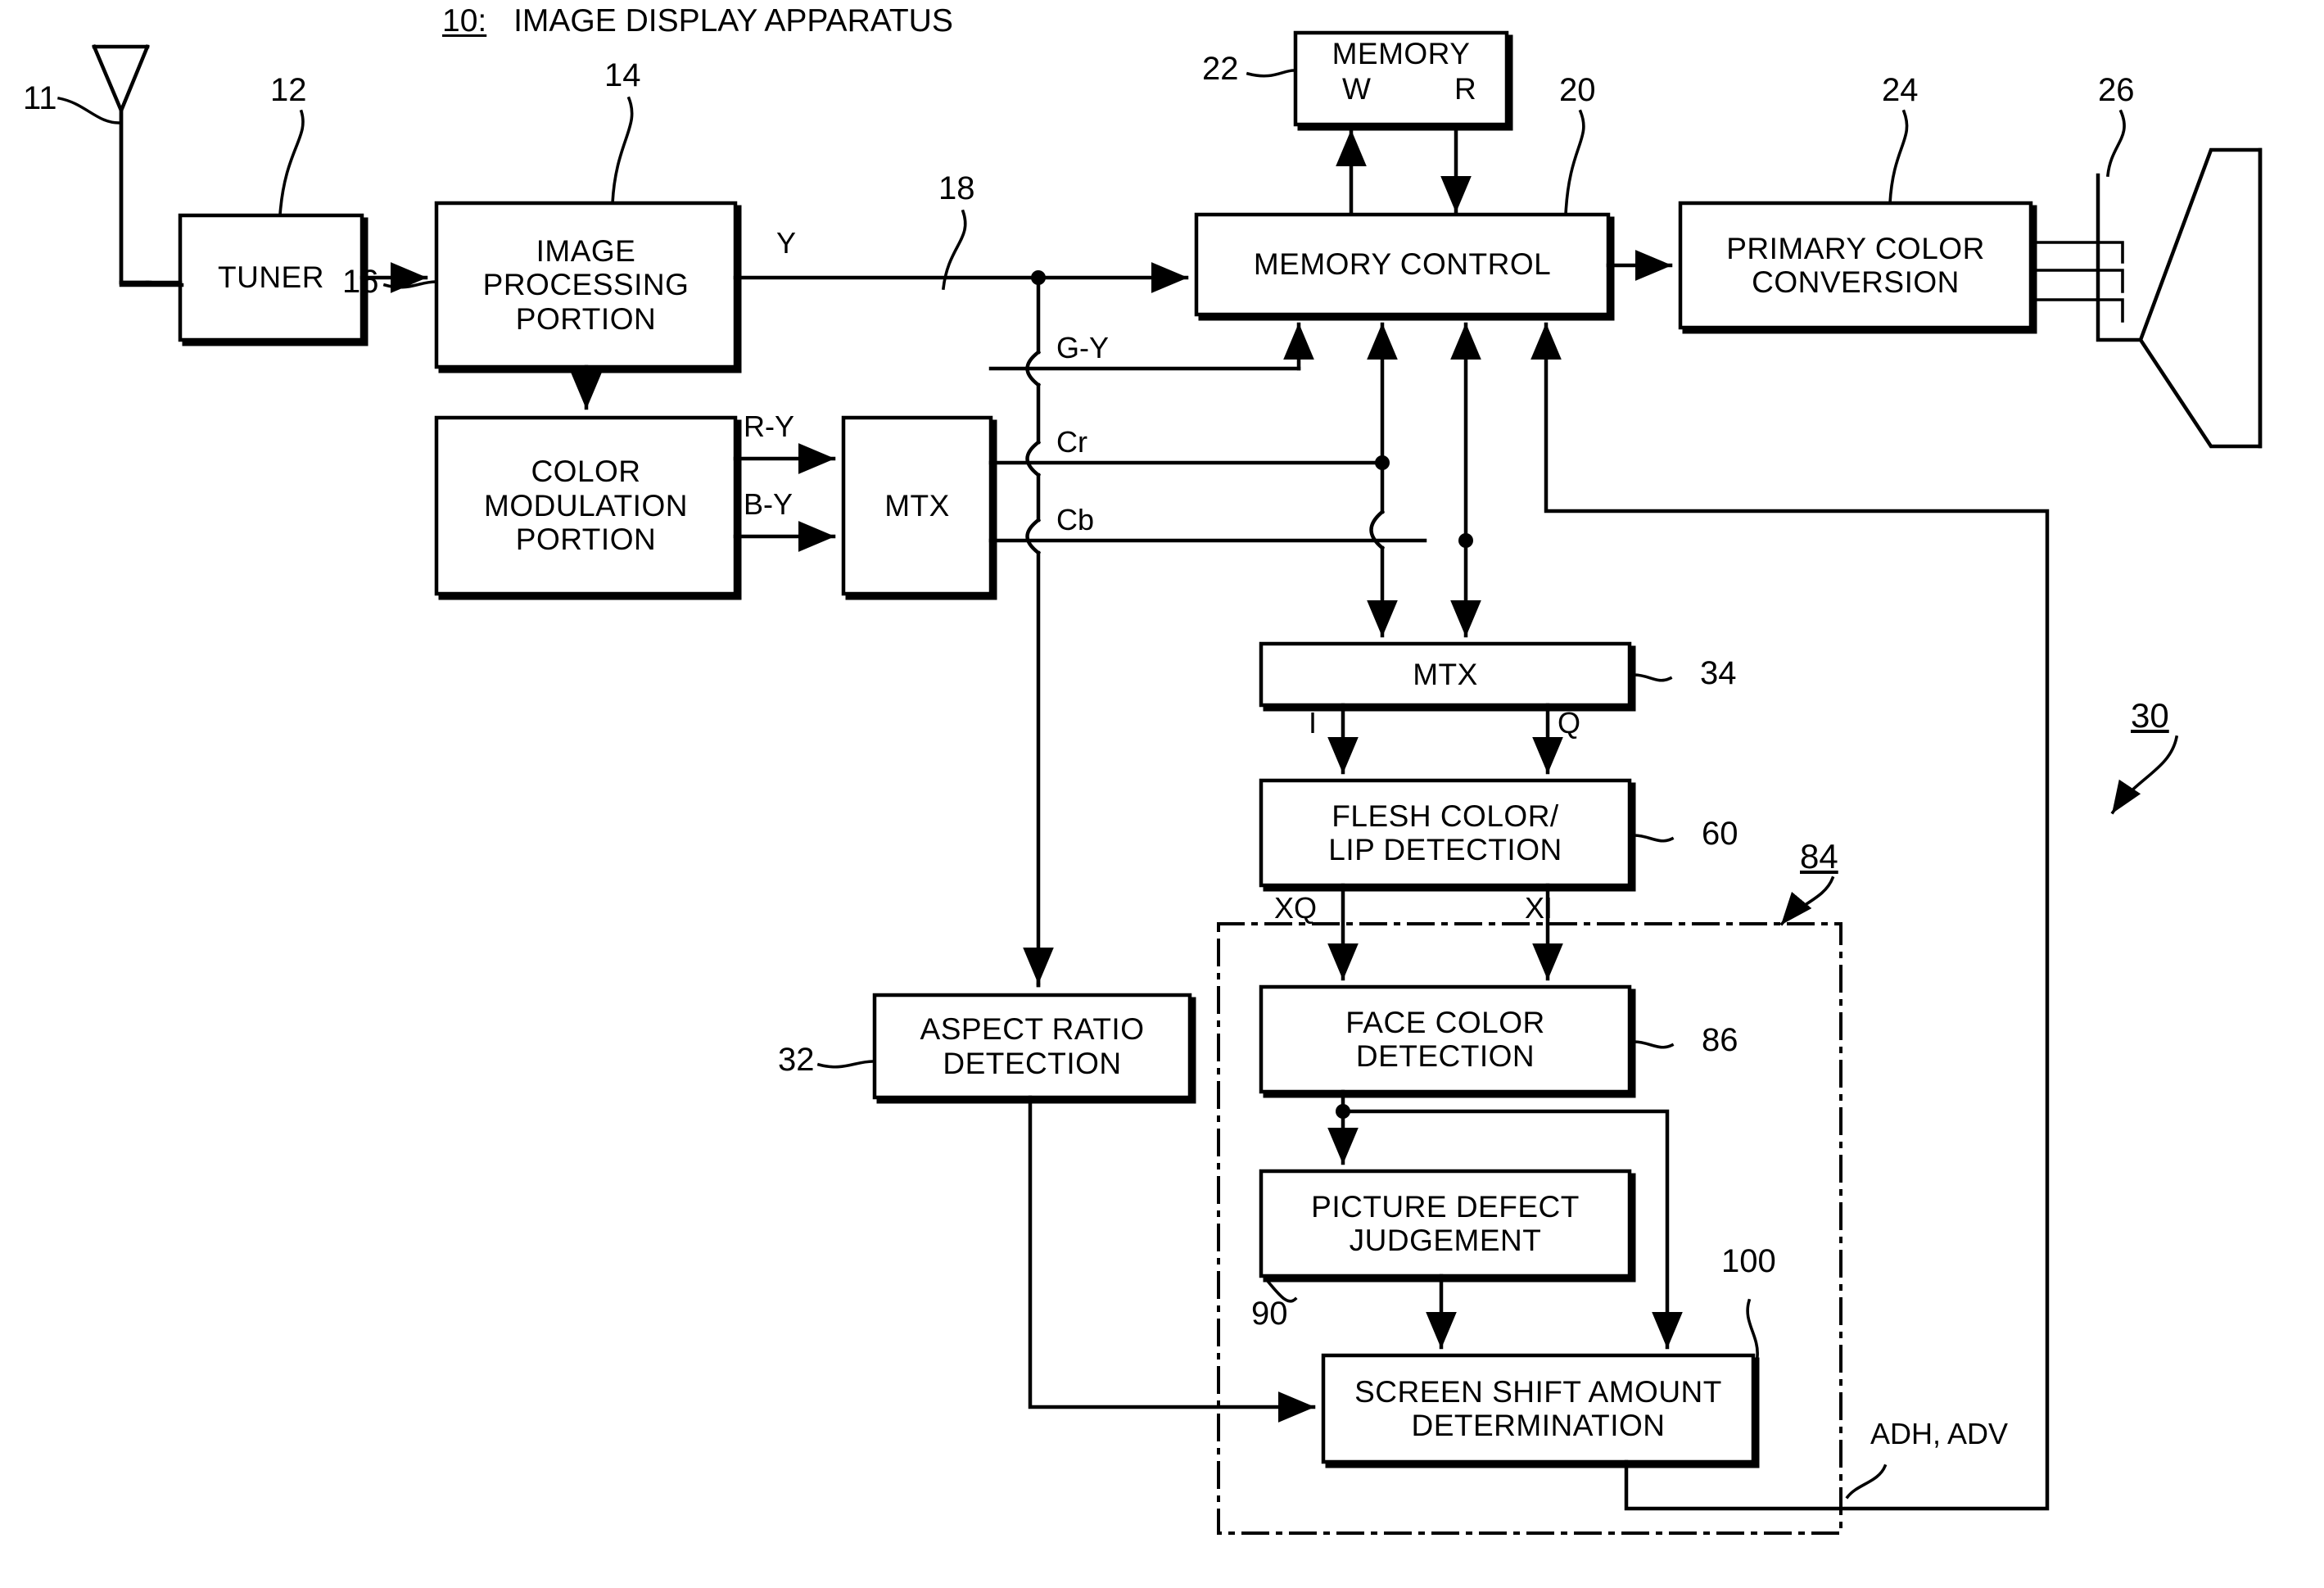  Describe the element at coordinates (1445, 1039) in the screenshot. I see `block-face-color` at that location.